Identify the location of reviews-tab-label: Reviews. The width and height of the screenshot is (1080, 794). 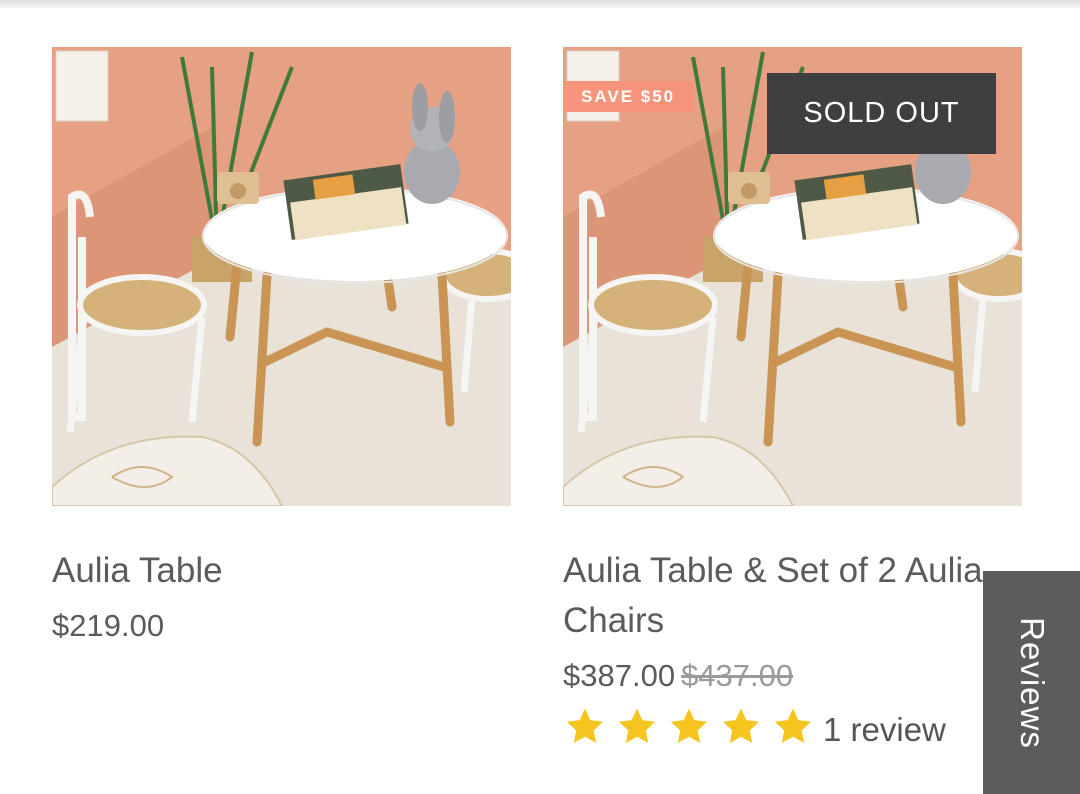
(1032, 682).